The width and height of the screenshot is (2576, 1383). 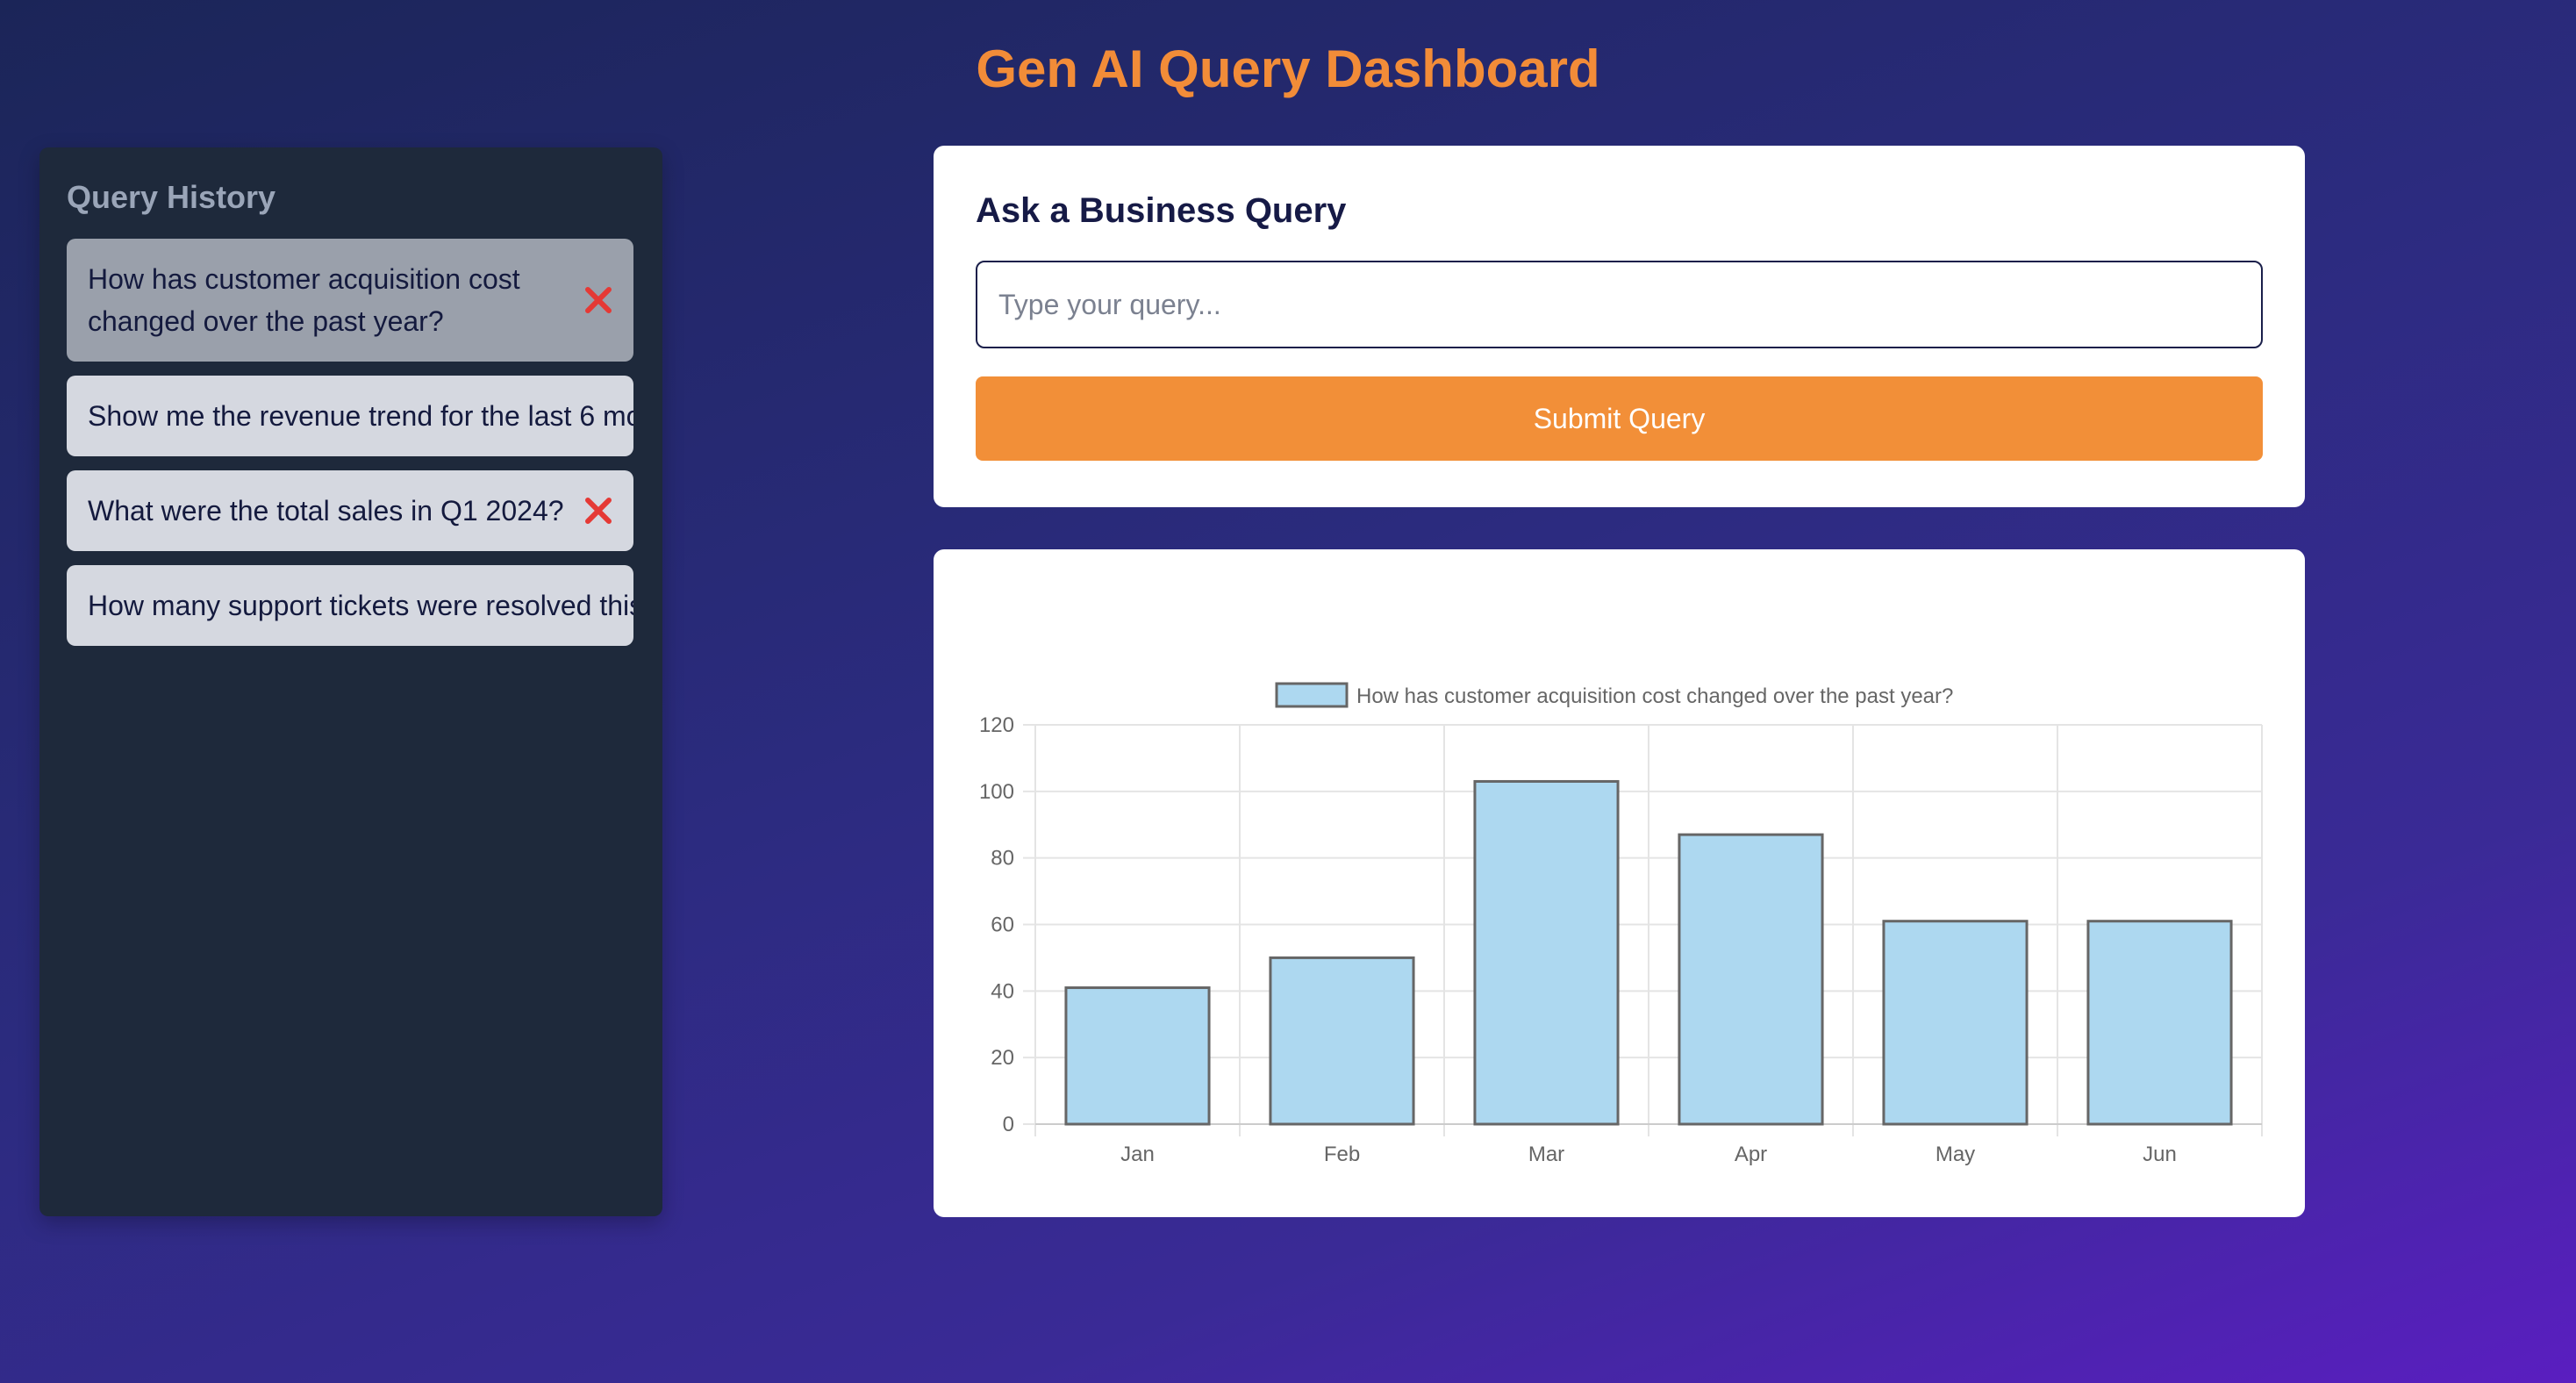 What do you see at coordinates (171, 197) in the screenshot?
I see `query-history-title: Query History` at bounding box center [171, 197].